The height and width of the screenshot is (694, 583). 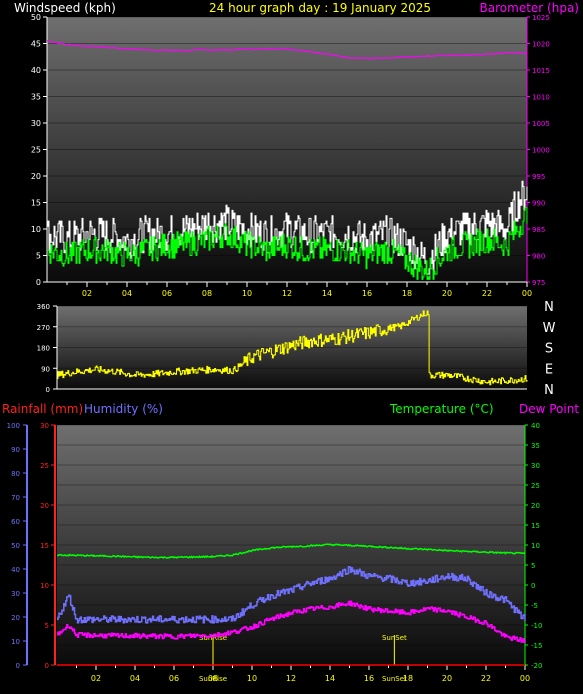 What do you see at coordinates (44, 466) in the screenshot?
I see `rainfall-tick-label: 25` at bounding box center [44, 466].